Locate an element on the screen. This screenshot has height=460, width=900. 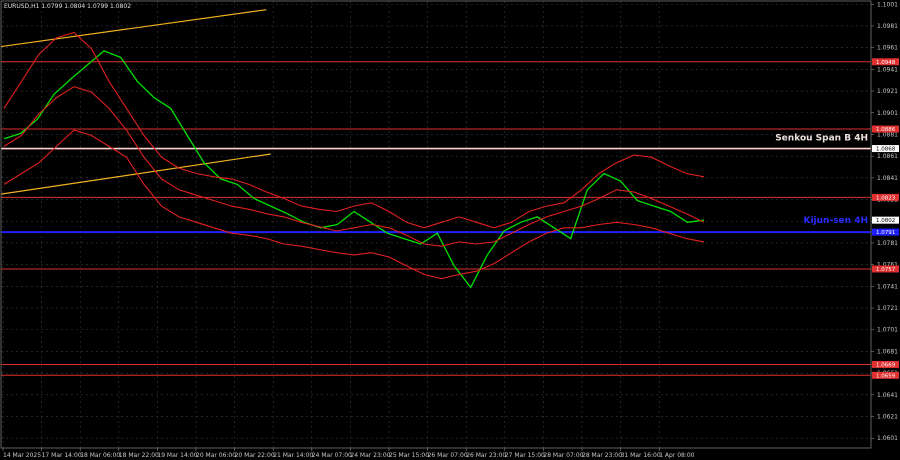
price-level-badge-text: 1.0659 is located at coordinates (886, 376).